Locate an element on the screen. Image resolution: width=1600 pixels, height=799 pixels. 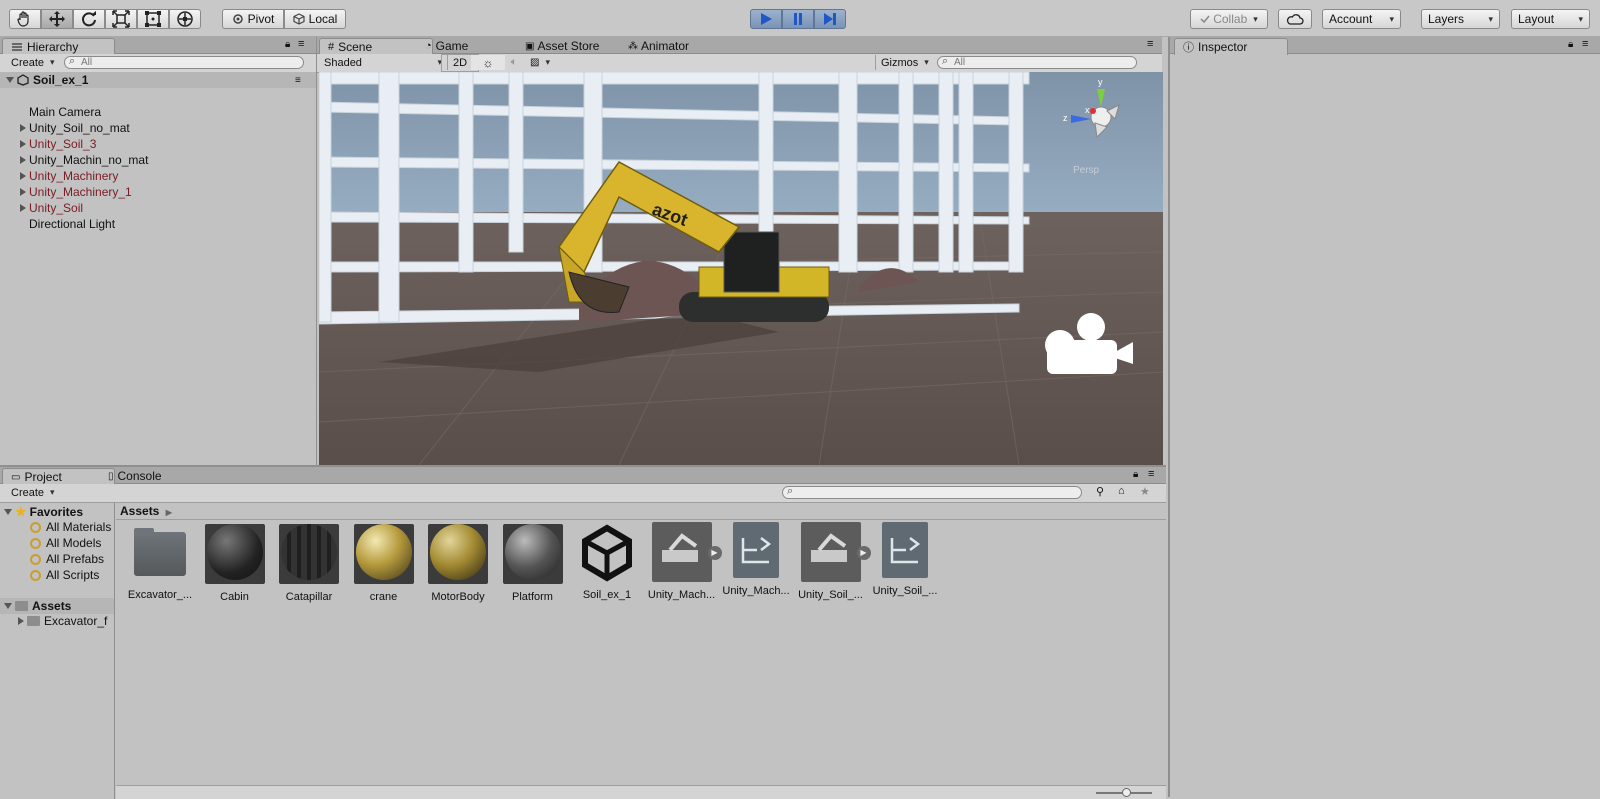
play-button is located at coordinates (766, 19).